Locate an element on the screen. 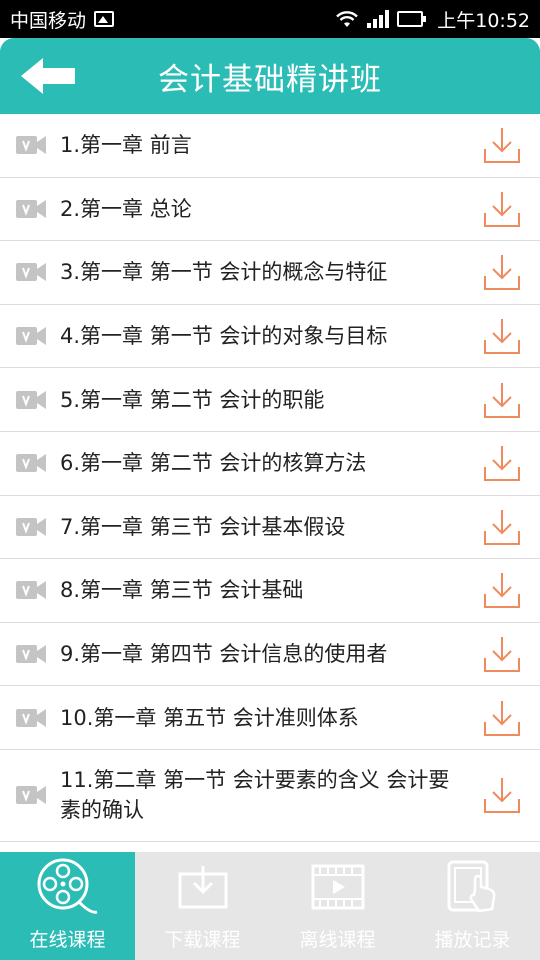  lesson-title: 9.第一章 第四节 会计信息的使用者 is located at coordinates (224, 654).